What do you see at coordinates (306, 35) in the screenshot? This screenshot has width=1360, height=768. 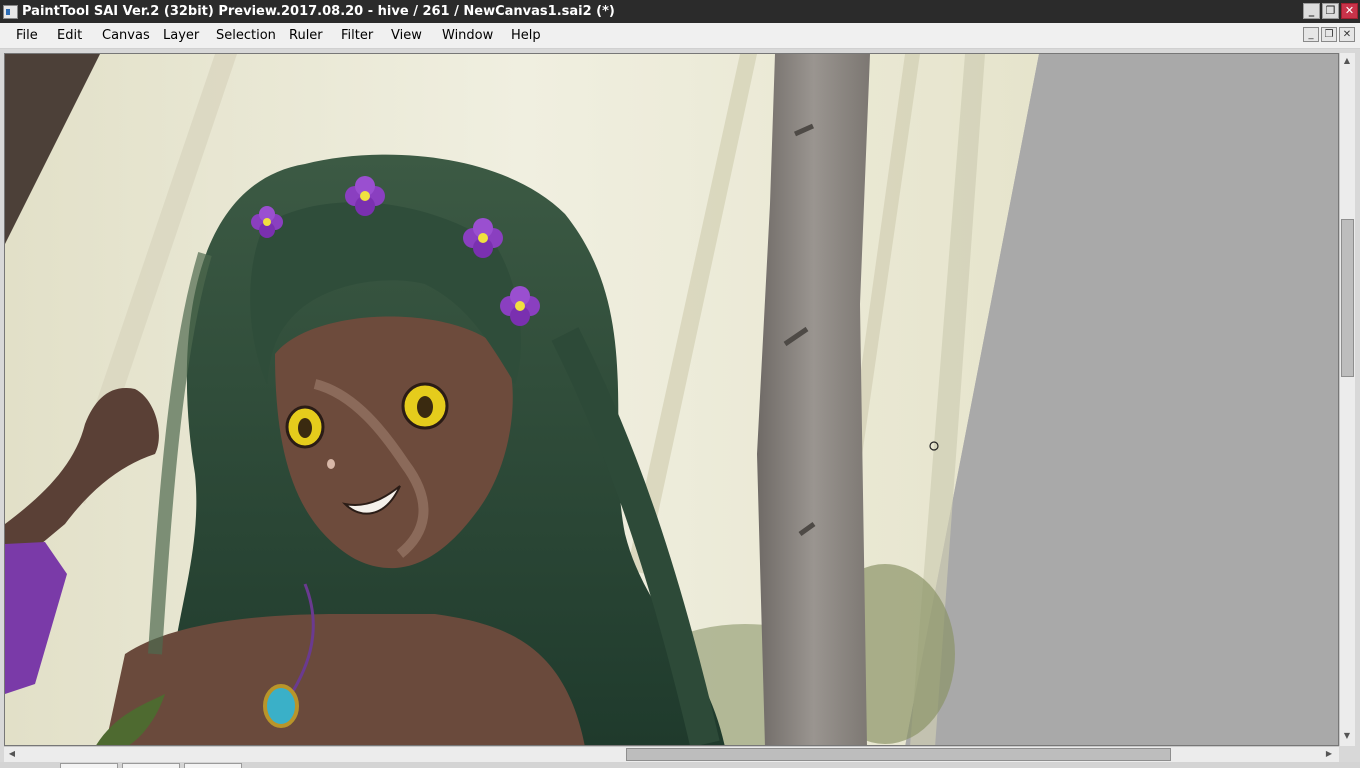 I see `menu-ruler: Ruler` at bounding box center [306, 35].